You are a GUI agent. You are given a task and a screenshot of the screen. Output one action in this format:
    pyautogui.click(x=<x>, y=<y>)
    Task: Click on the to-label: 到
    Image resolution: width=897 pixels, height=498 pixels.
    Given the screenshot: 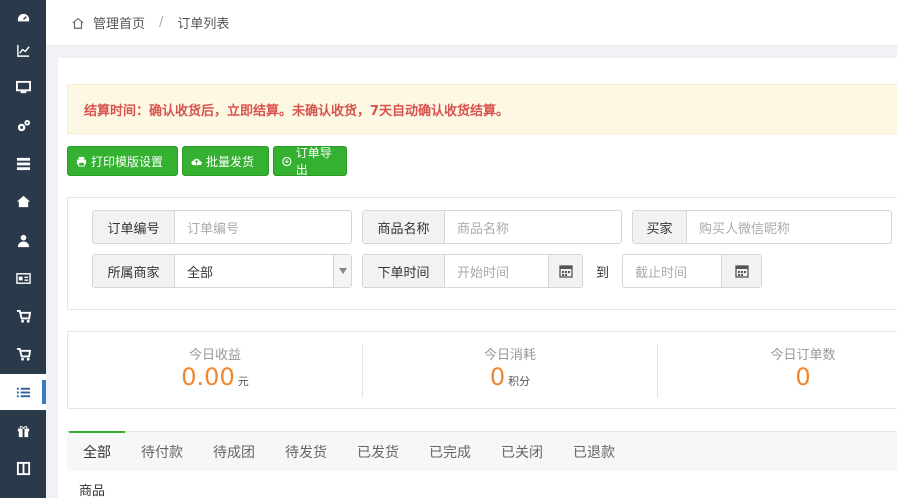 What is the action you would take?
    pyautogui.click(x=603, y=273)
    